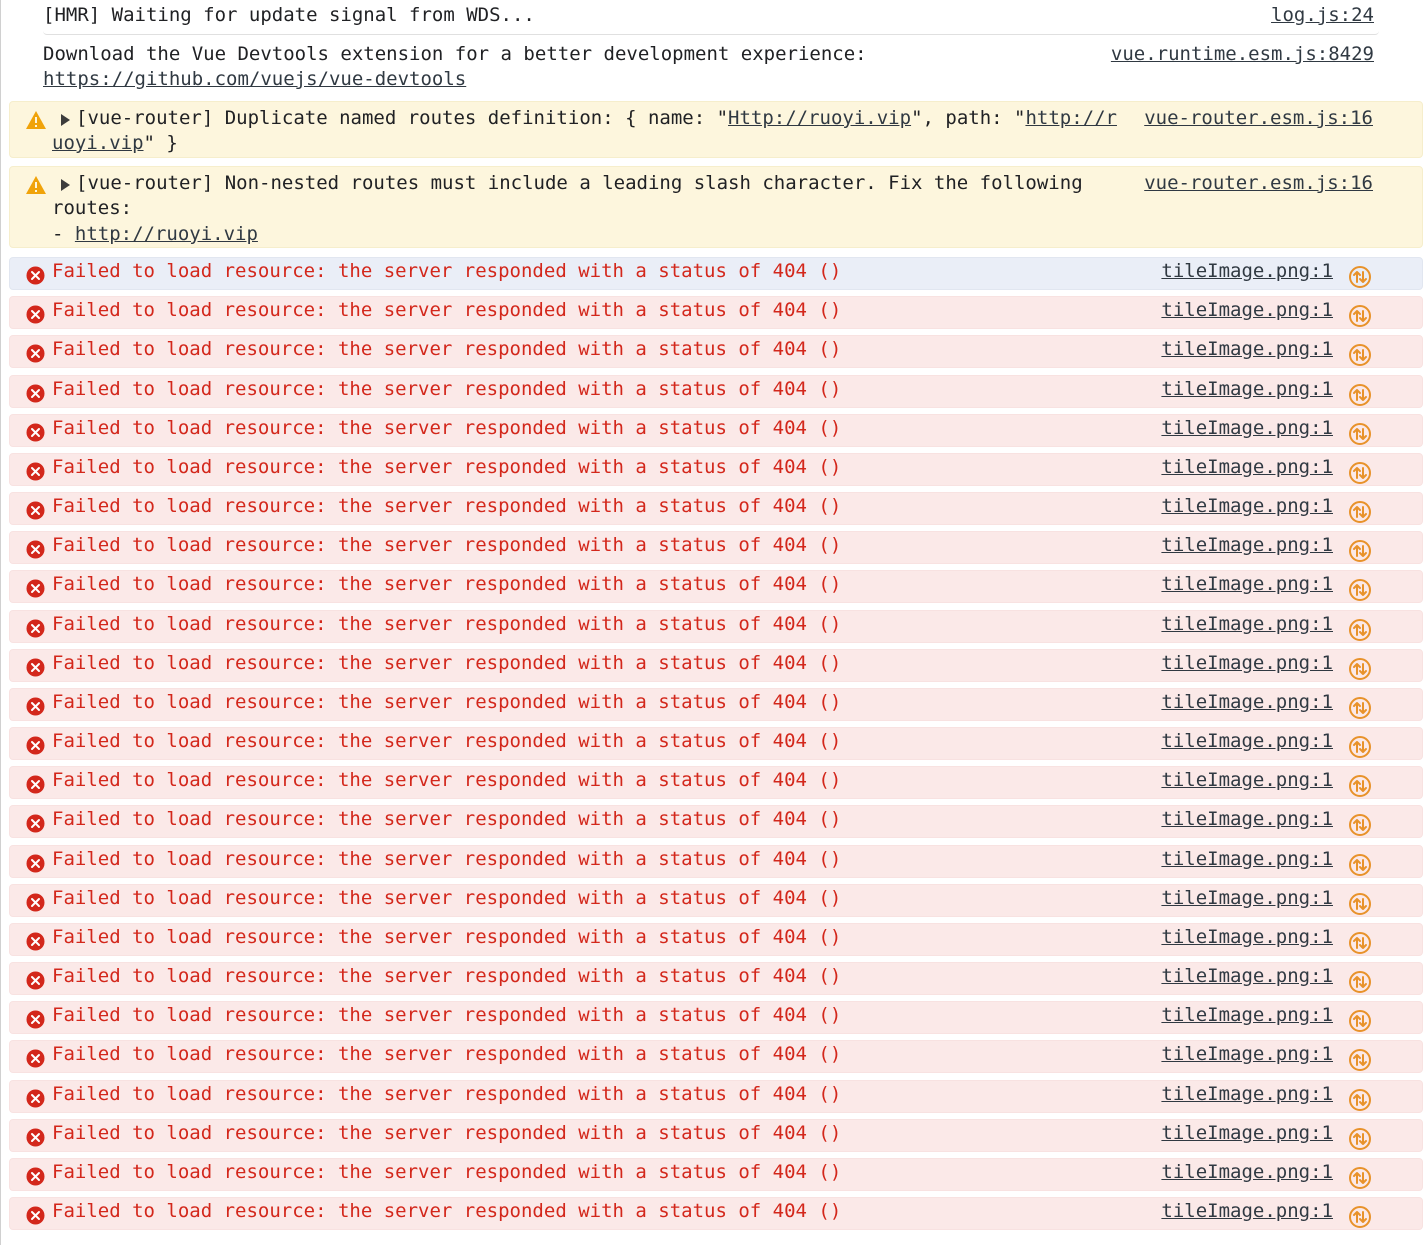 This screenshot has height=1245, width=1424. I want to click on devtools-link: https://github.com/vuejs/vue-devtools, so click(254, 79).